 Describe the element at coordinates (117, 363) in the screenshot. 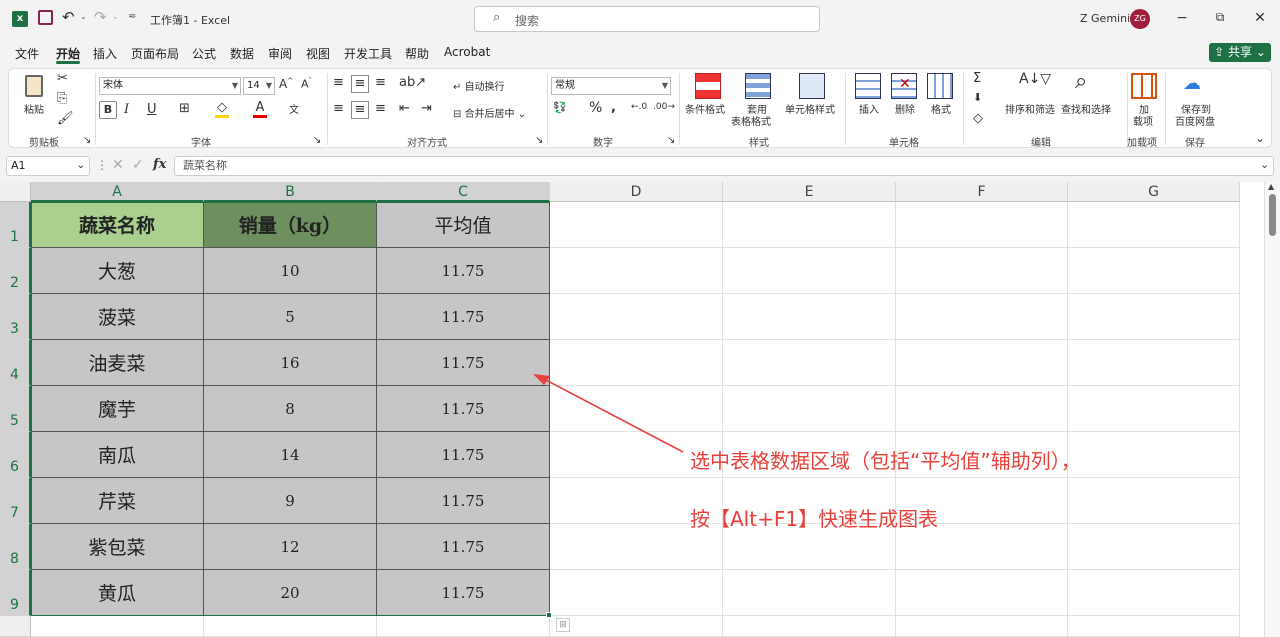

I see `cell-vegetable: 油麦菜` at that location.